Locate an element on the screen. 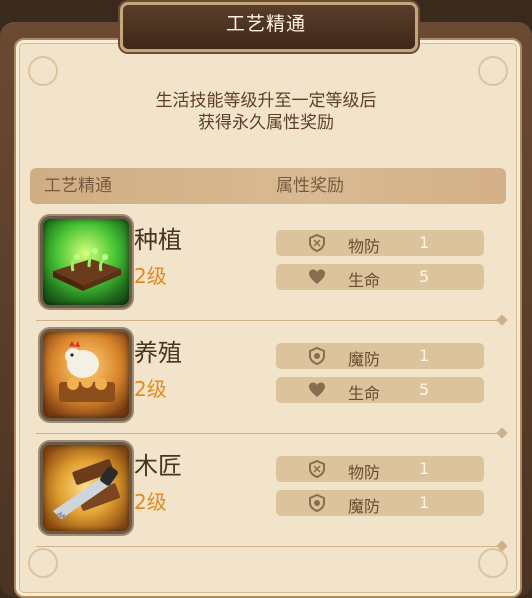 The height and width of the screenshot is (598, 532). window-title: 工艺精通 is located at coordinates (265, 24).